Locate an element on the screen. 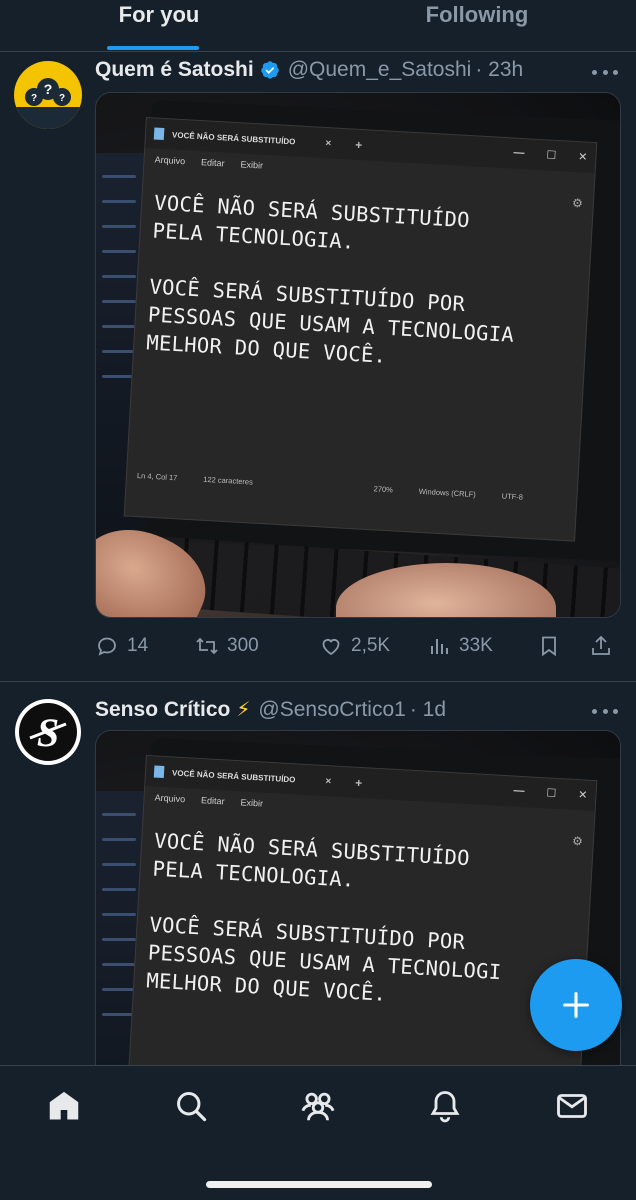 The height and width of the screenshot is (1200, 636). bottom-nav is located at coordinates (318, 1132).